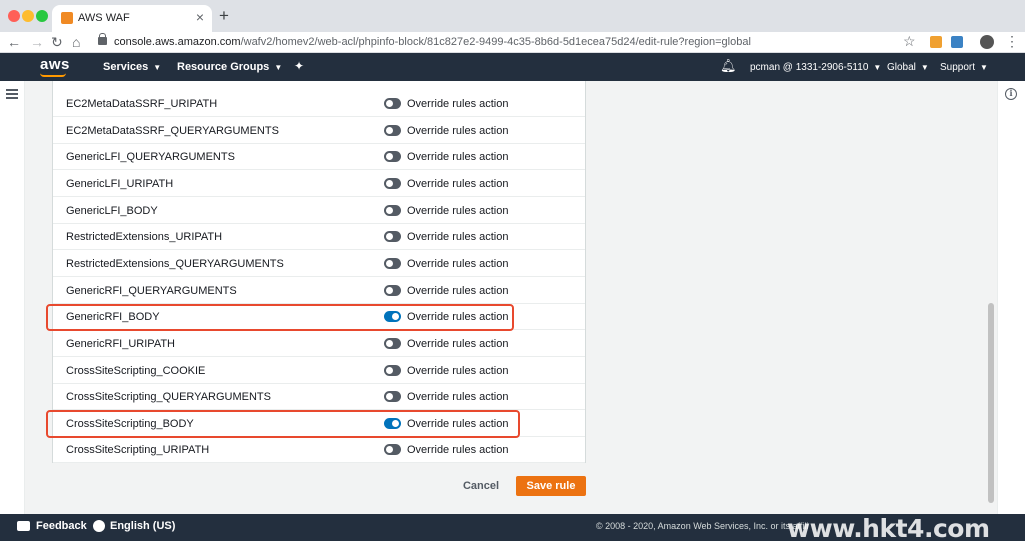  What do you see at coordinates (57, 42) in the screenshot?
I see `reload-icon: ↻` at bounding box center [57, 42].